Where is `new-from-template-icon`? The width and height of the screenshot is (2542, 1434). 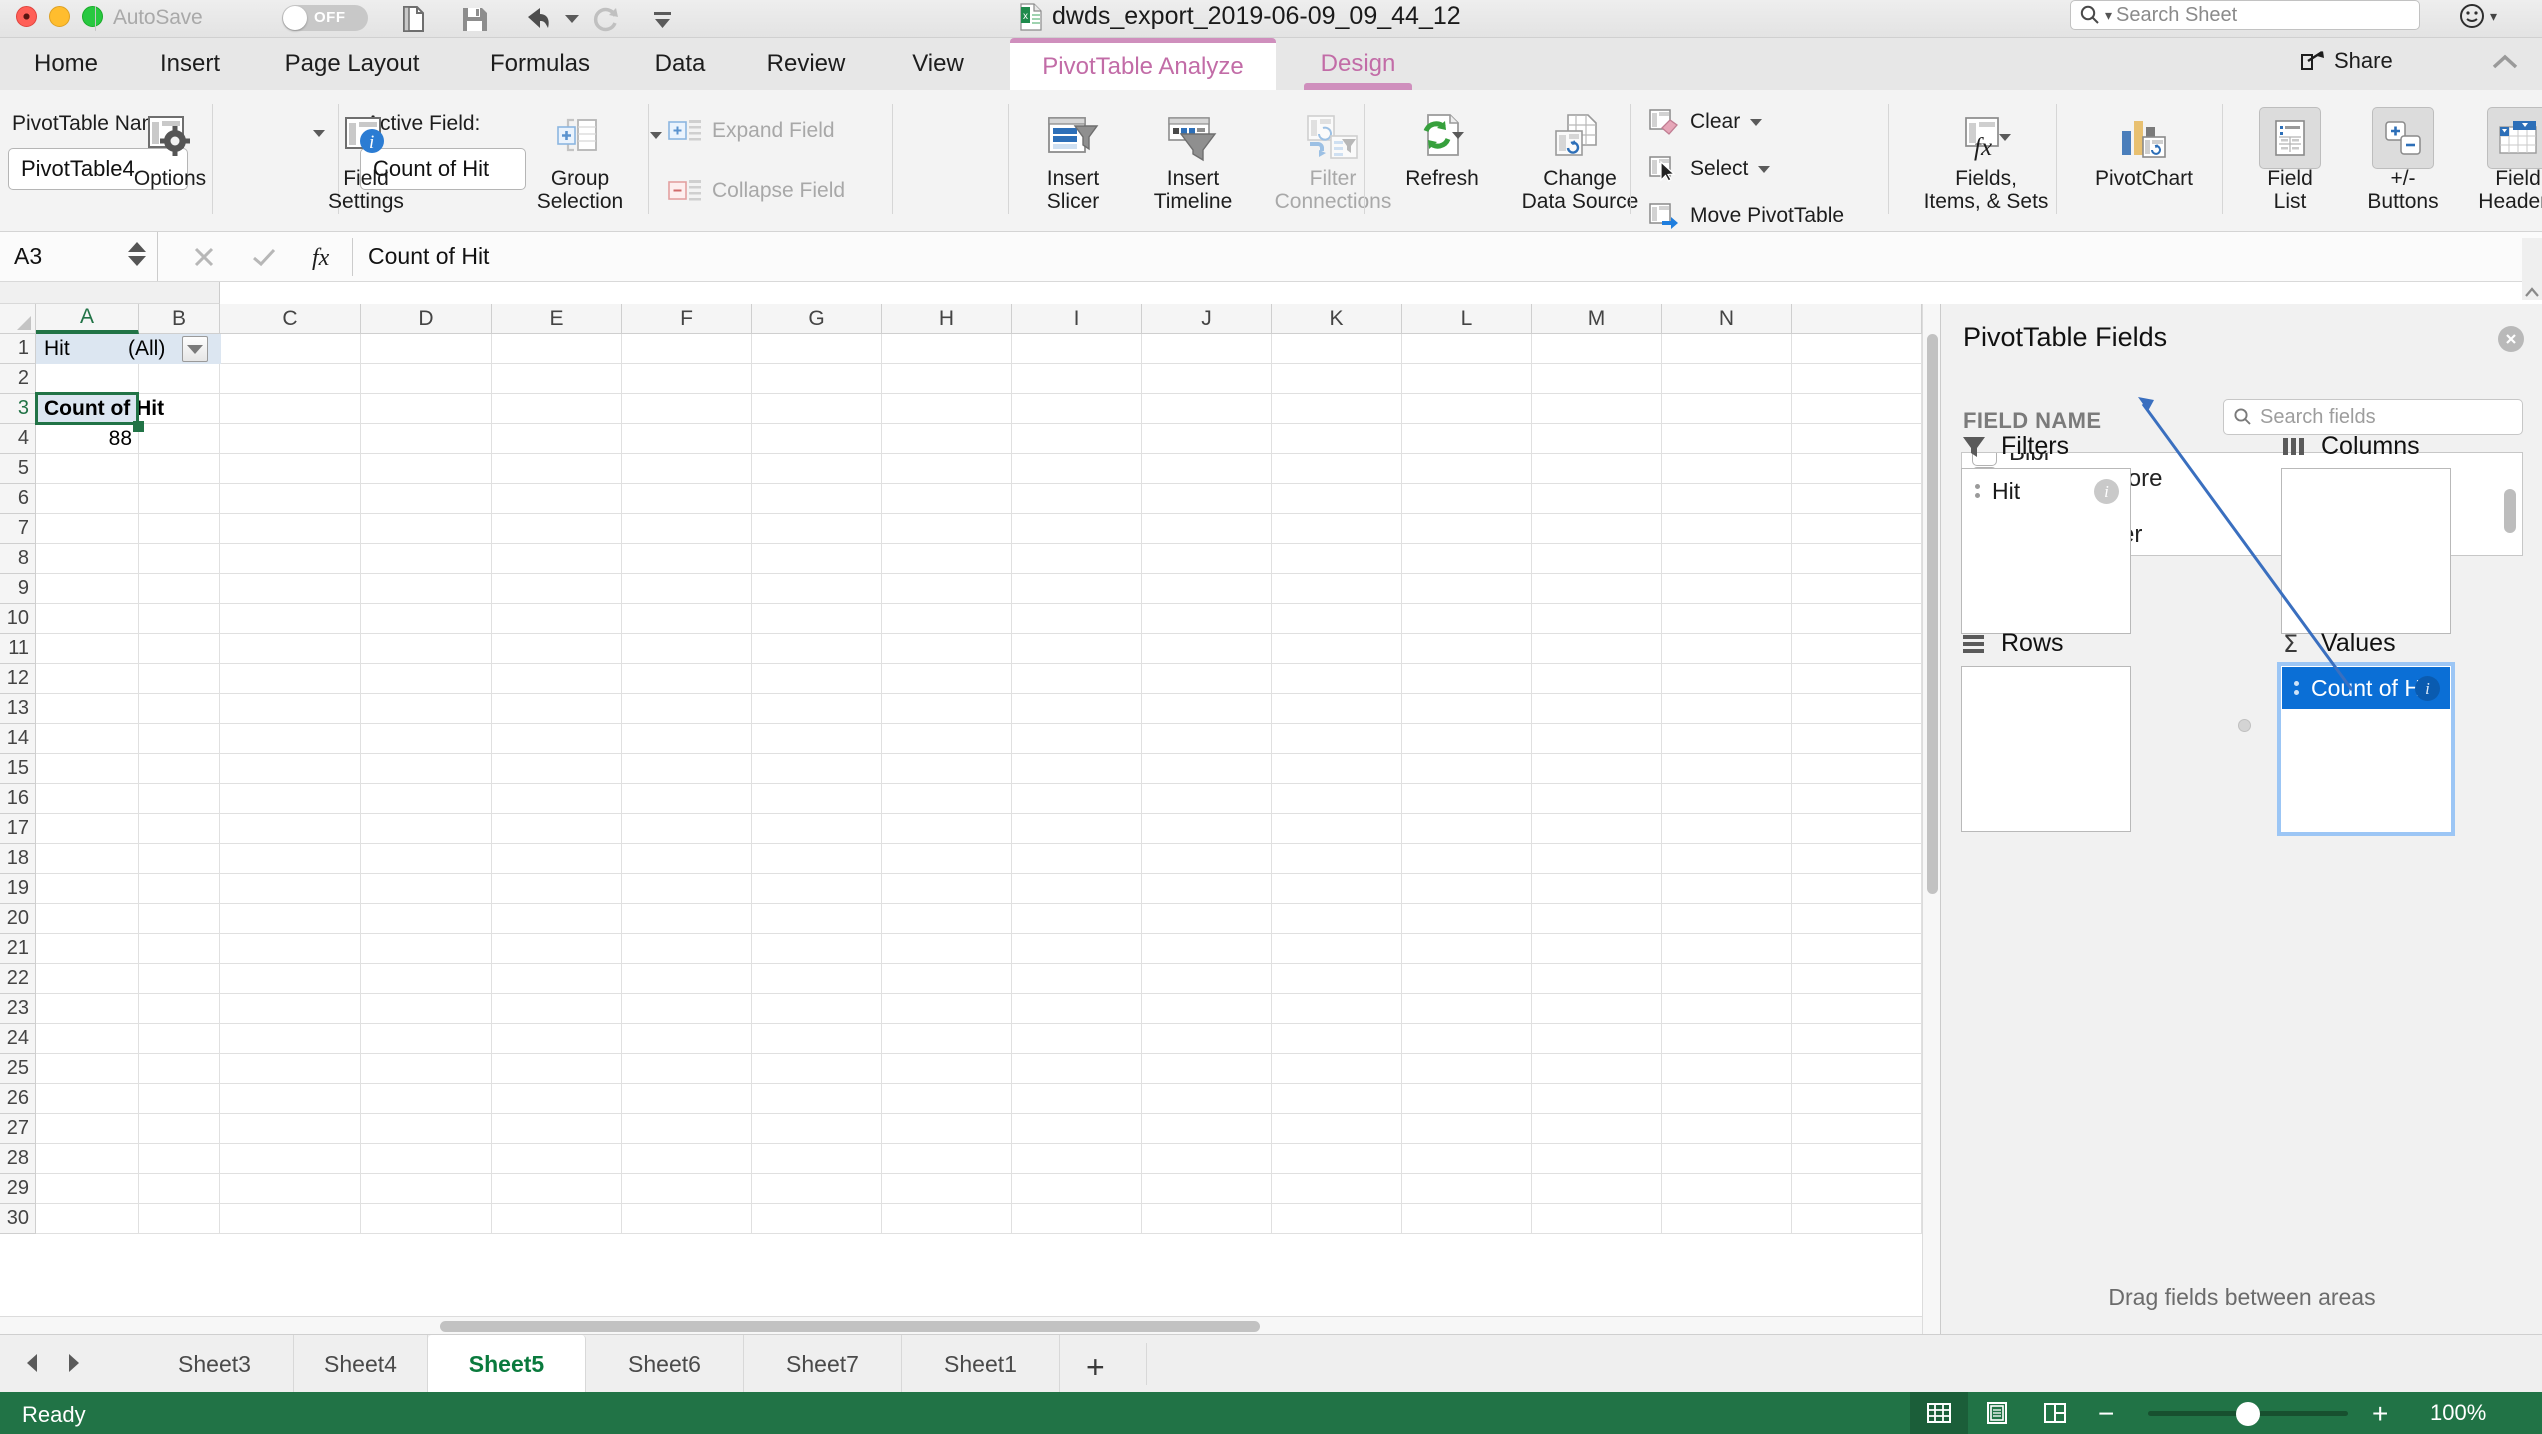
new-from-template-icon is located at coordinates (413, 19).